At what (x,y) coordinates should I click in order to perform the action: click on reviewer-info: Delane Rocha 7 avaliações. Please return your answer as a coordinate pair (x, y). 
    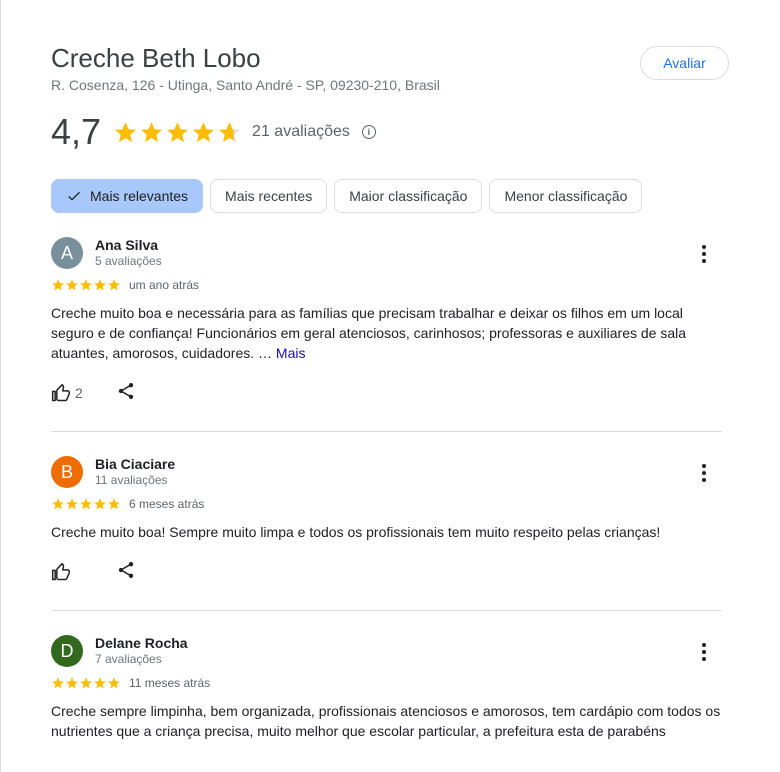
    Looking at the image, I should click on (141, 651).